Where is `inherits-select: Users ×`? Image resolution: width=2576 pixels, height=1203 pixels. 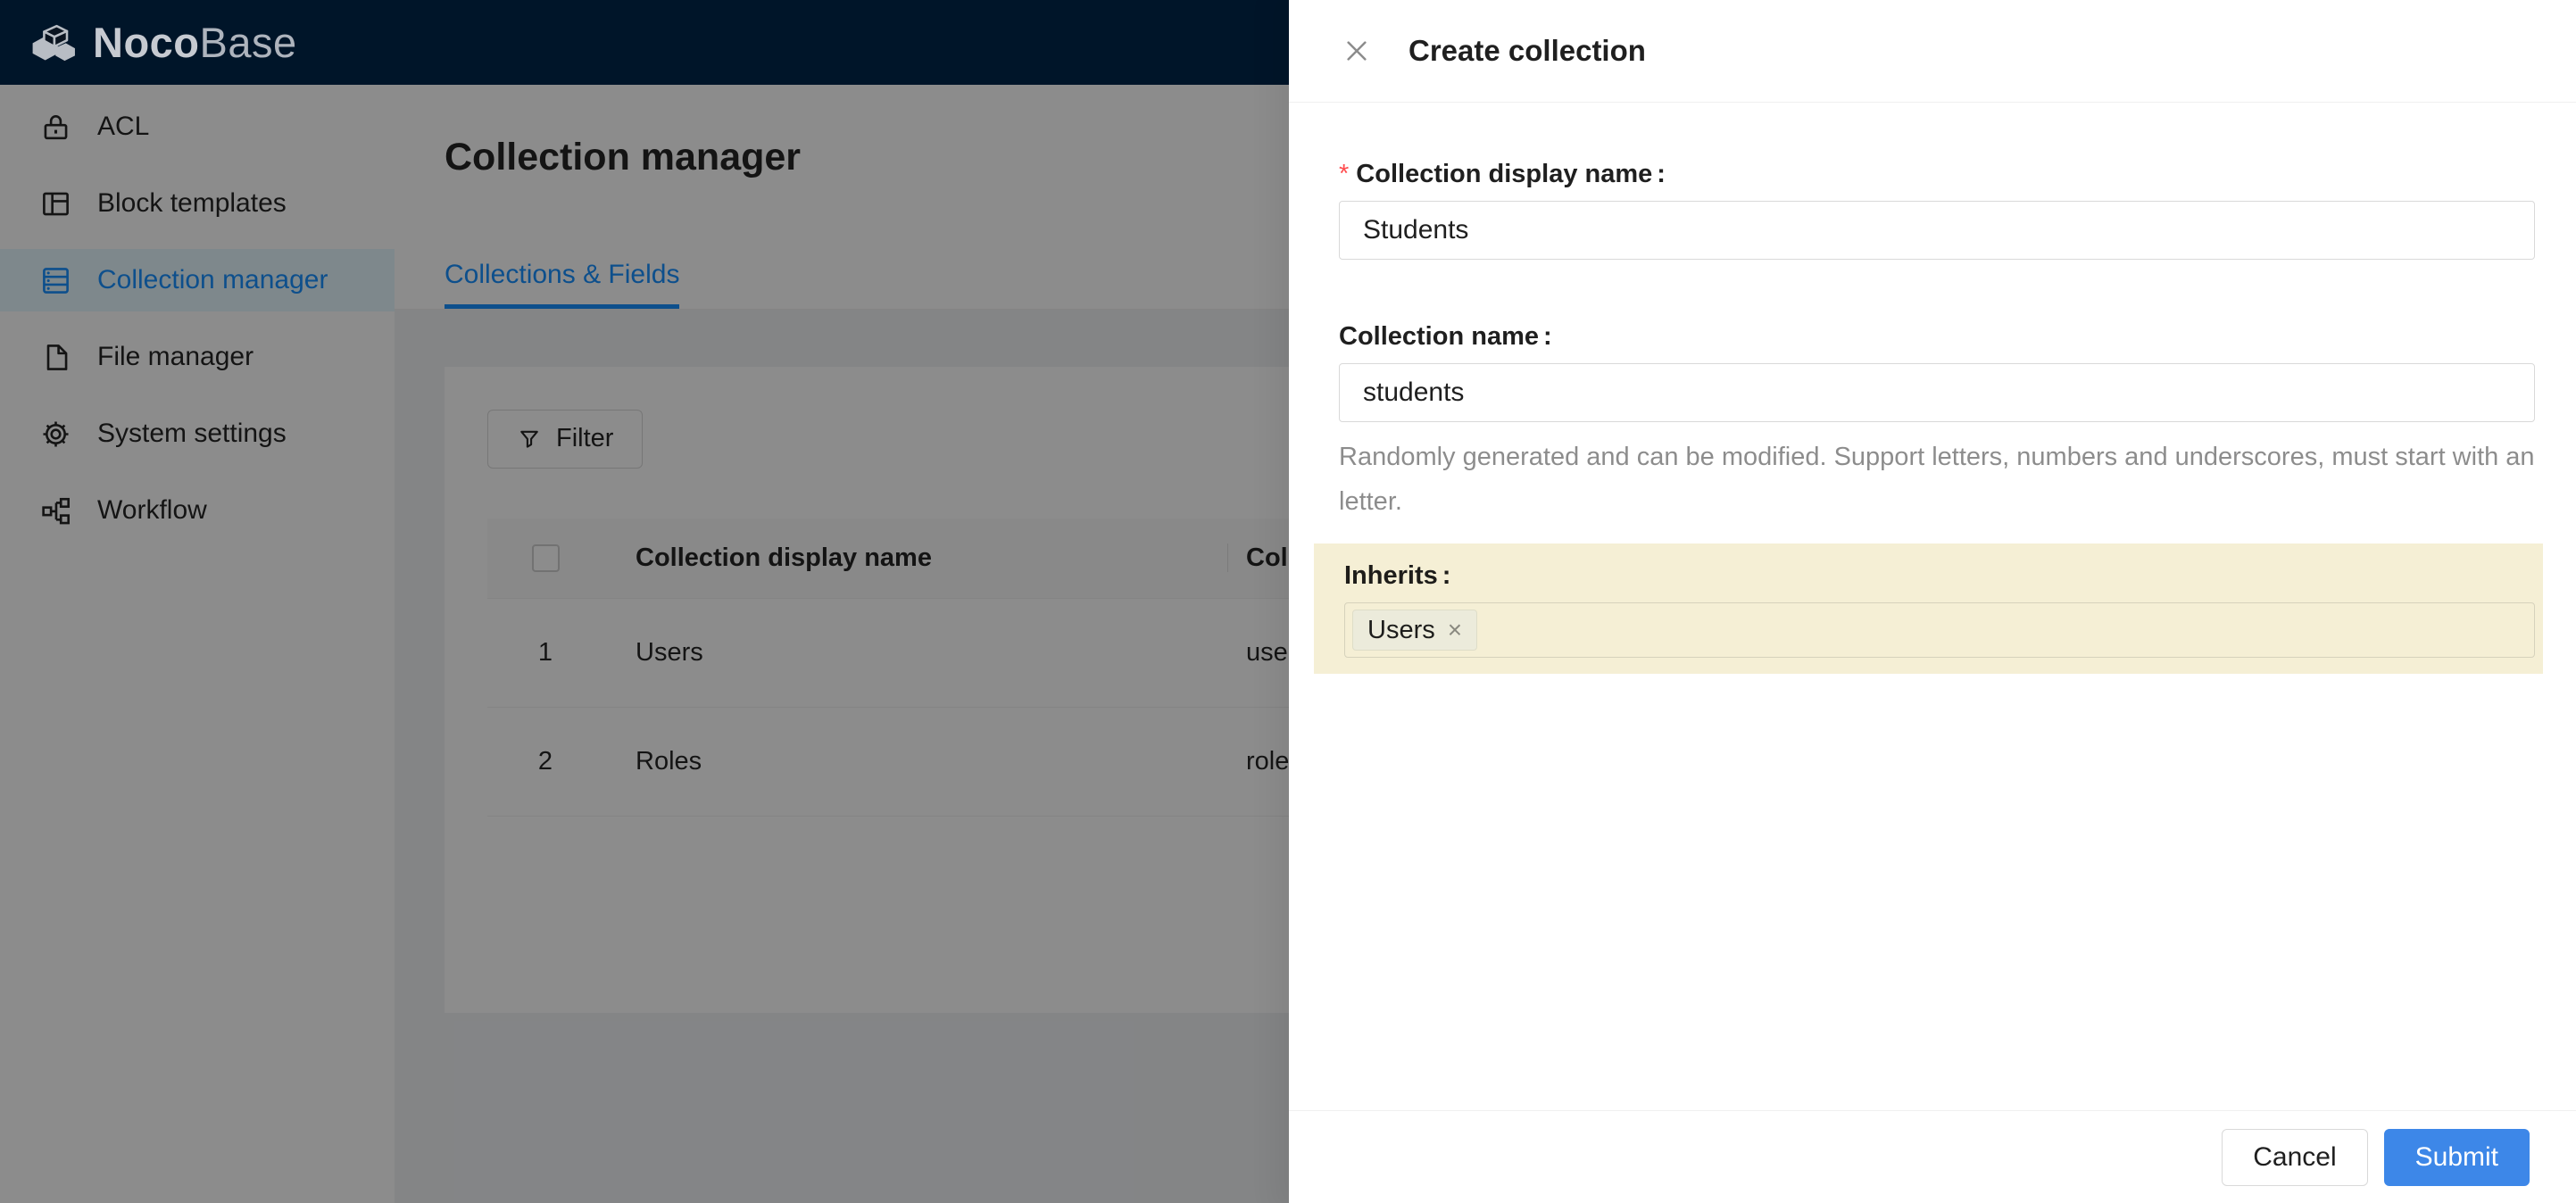 inherits-select: Users × is located at coordinates (1939, 630).